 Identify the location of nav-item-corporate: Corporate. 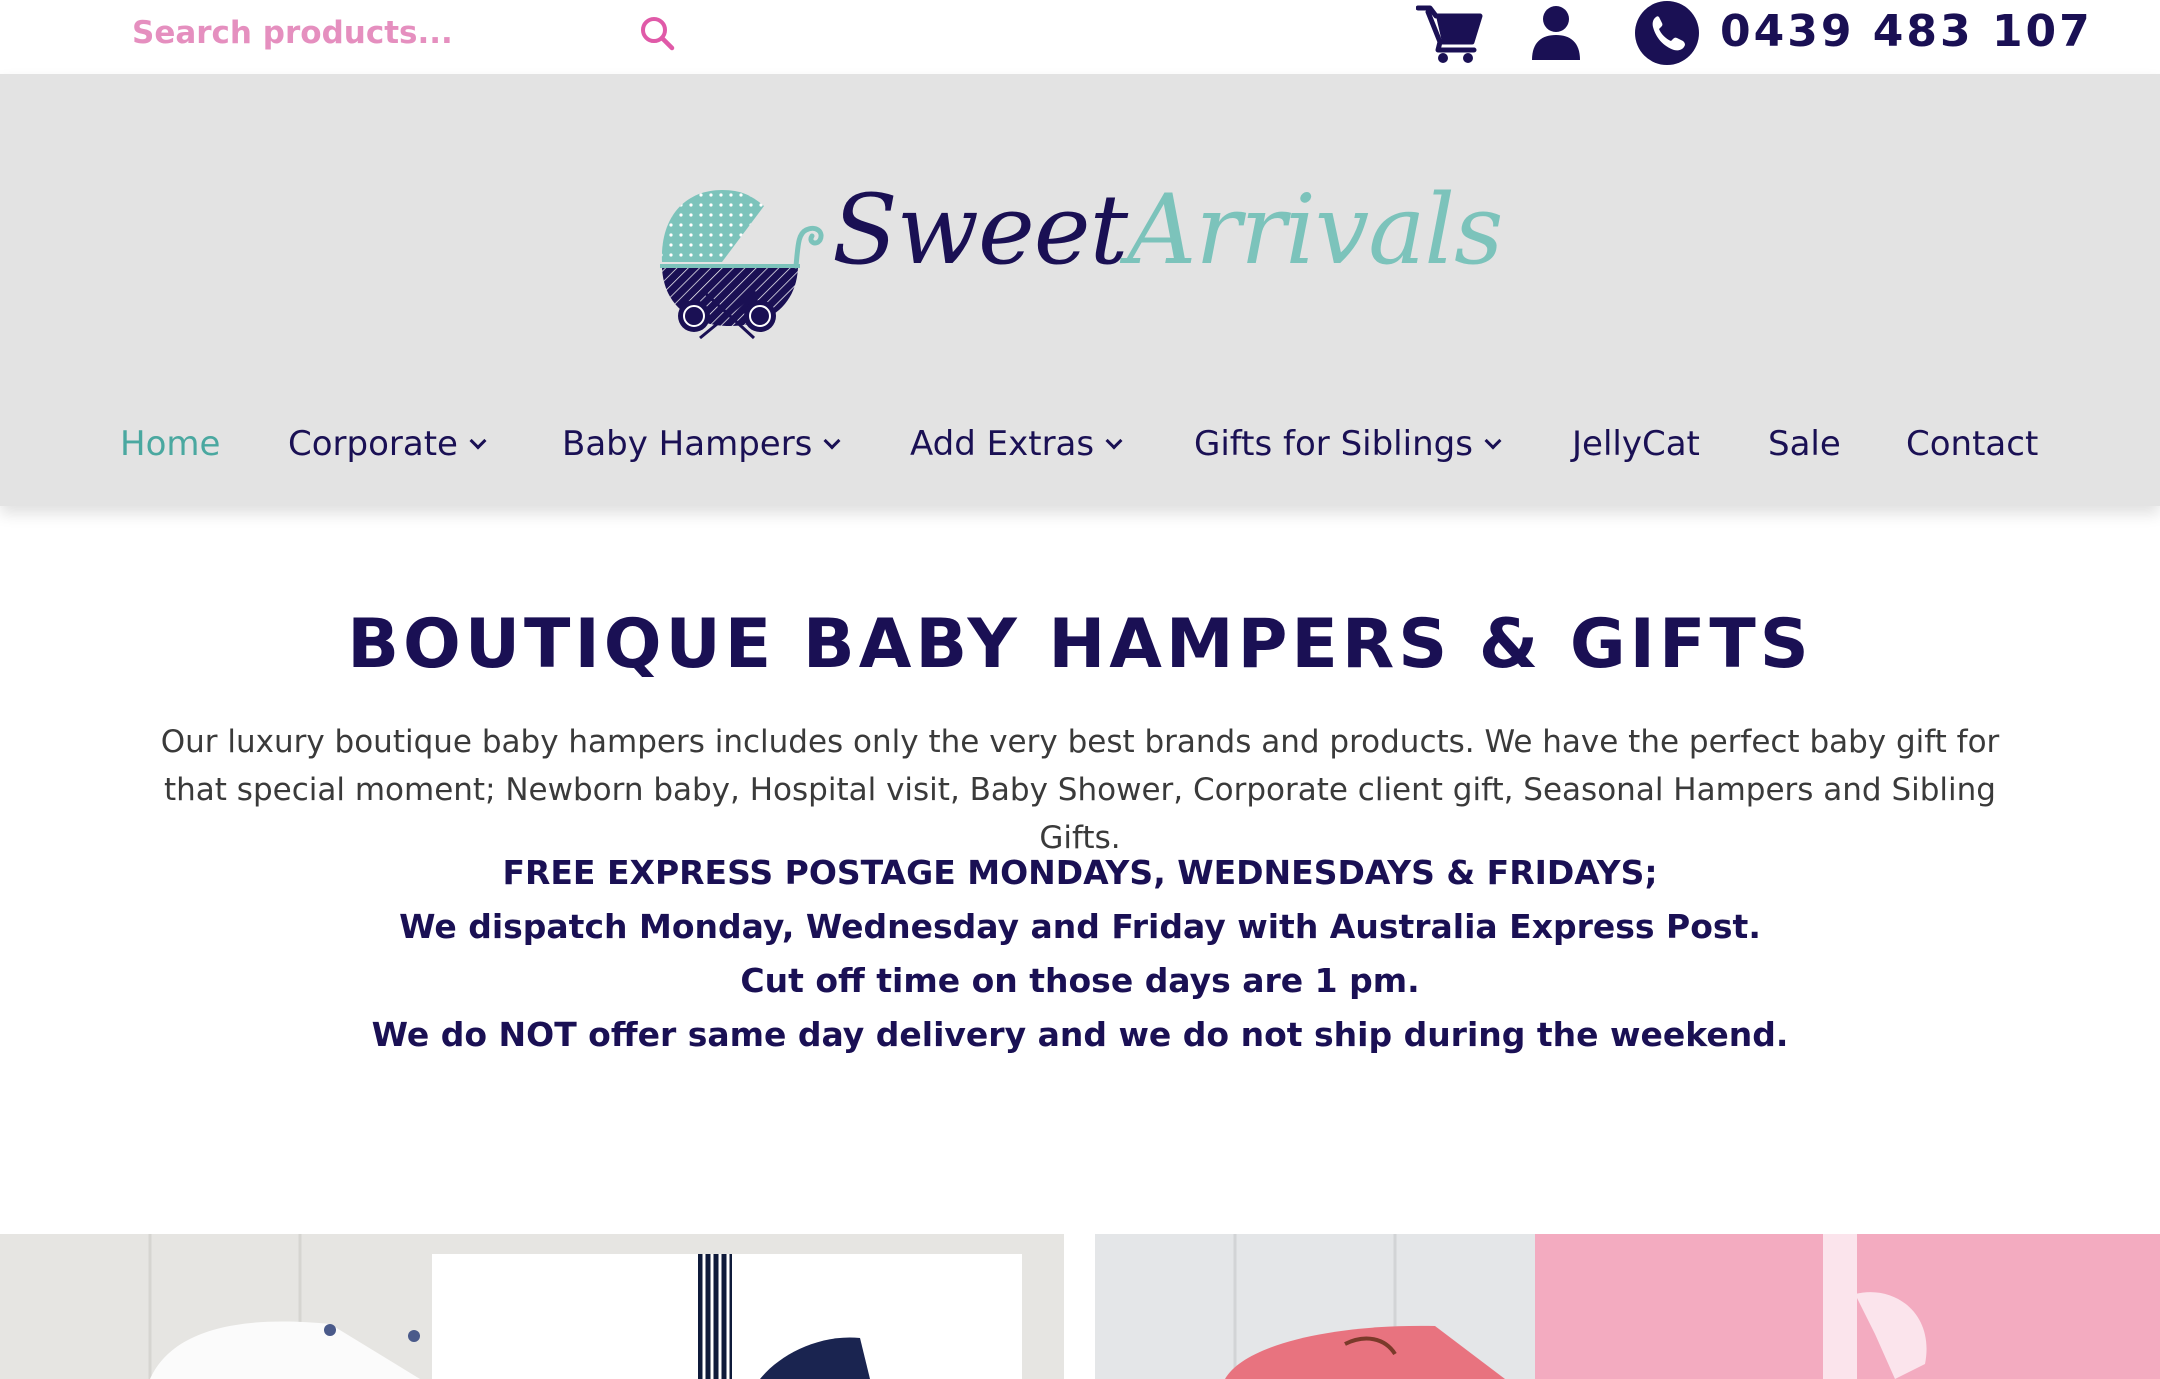
(387, 444).